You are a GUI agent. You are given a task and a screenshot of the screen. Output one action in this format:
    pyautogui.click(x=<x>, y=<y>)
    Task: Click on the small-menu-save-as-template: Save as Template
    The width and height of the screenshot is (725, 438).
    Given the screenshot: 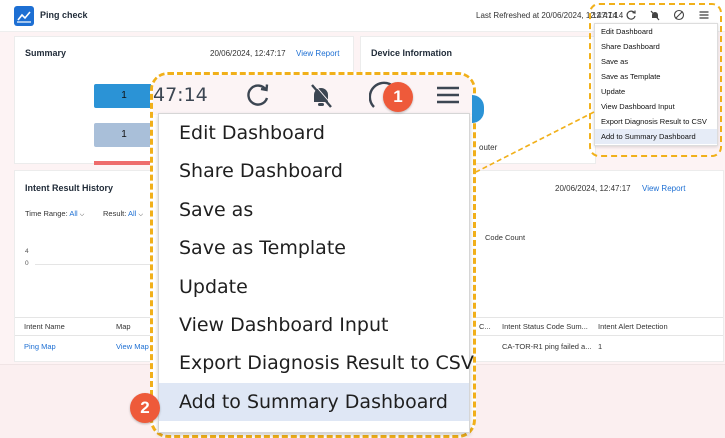 What is the action you would take?
    pyautogui.click(x=656, y=76)
    